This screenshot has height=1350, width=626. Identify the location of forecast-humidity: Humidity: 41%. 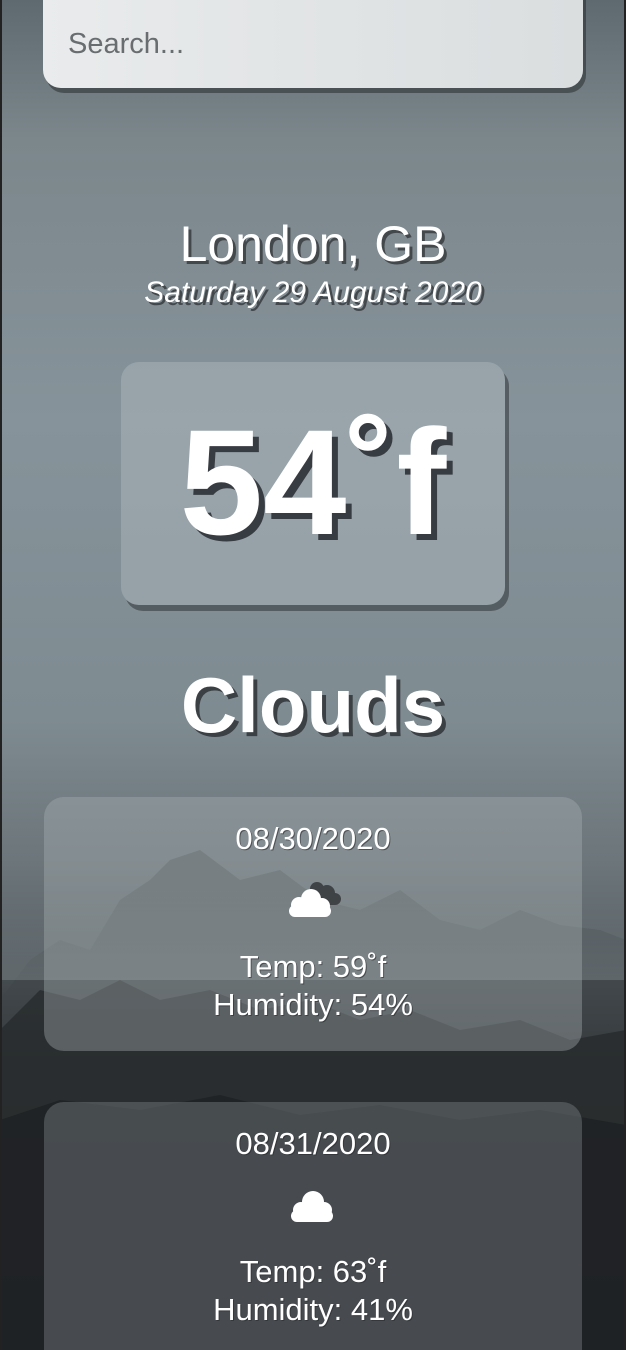
(313, 1309).